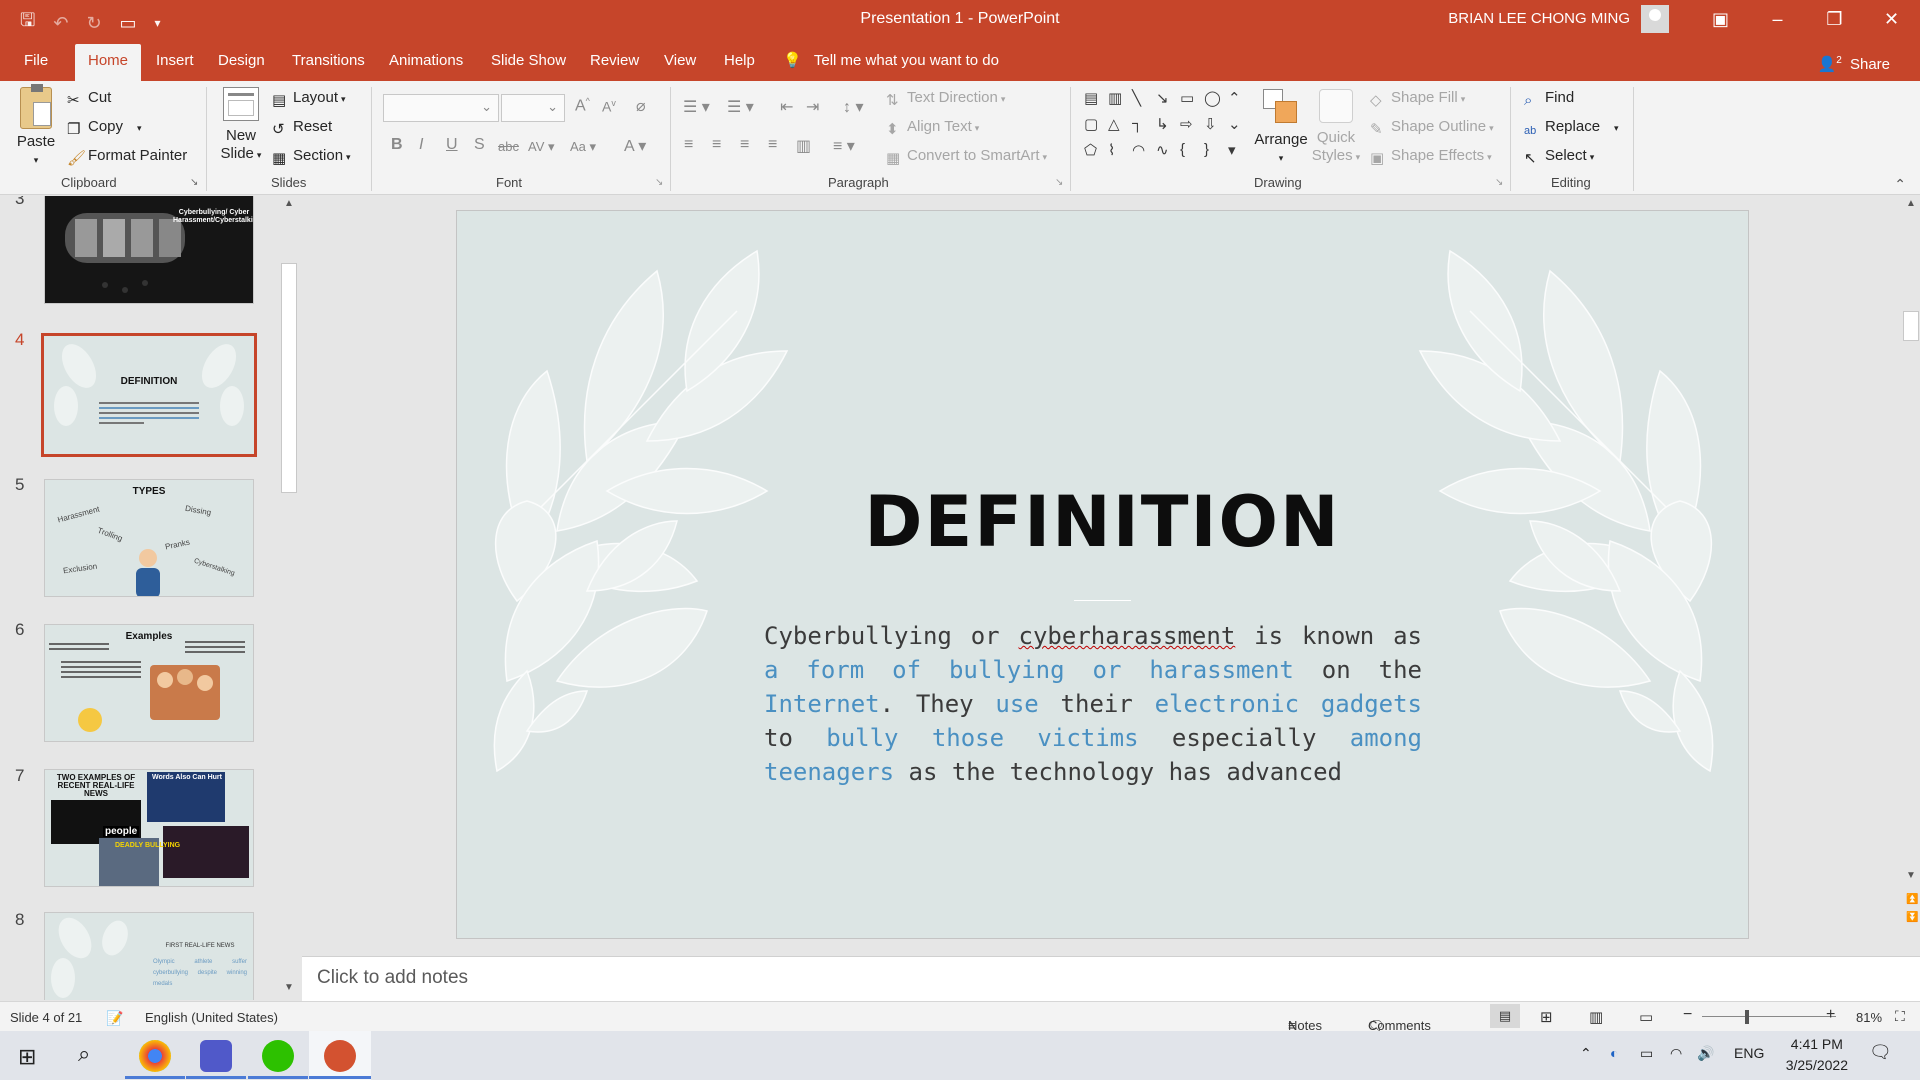  Describe the element at coordinates (1186, 124) in the screenshot. I see `right-arrow-icon: ⇨` at that location.